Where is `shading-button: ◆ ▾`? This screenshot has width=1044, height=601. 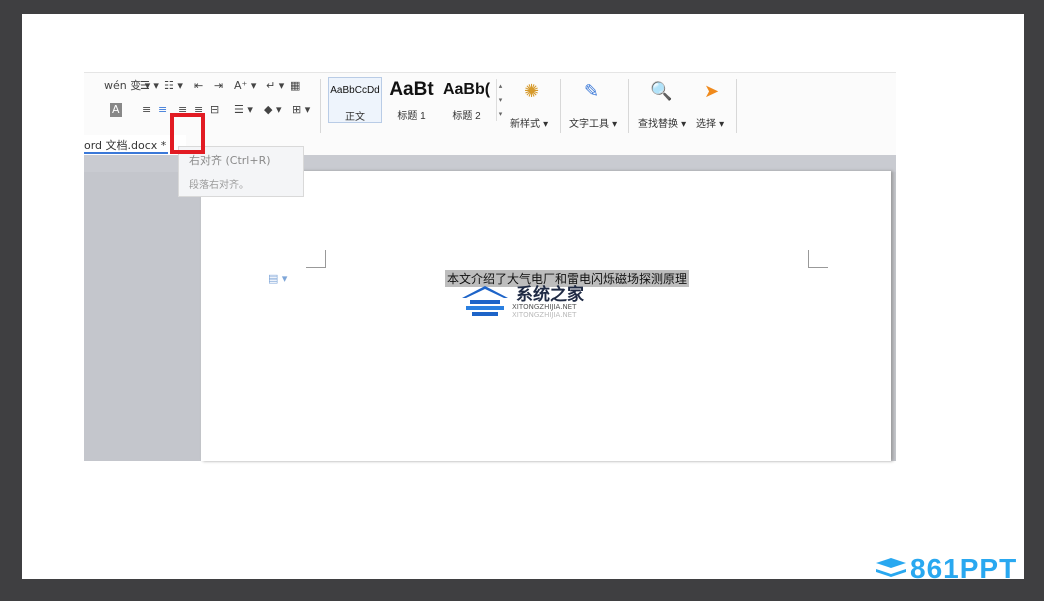 shading-button: ◆ ▾ is located at coordinates (272, 110).